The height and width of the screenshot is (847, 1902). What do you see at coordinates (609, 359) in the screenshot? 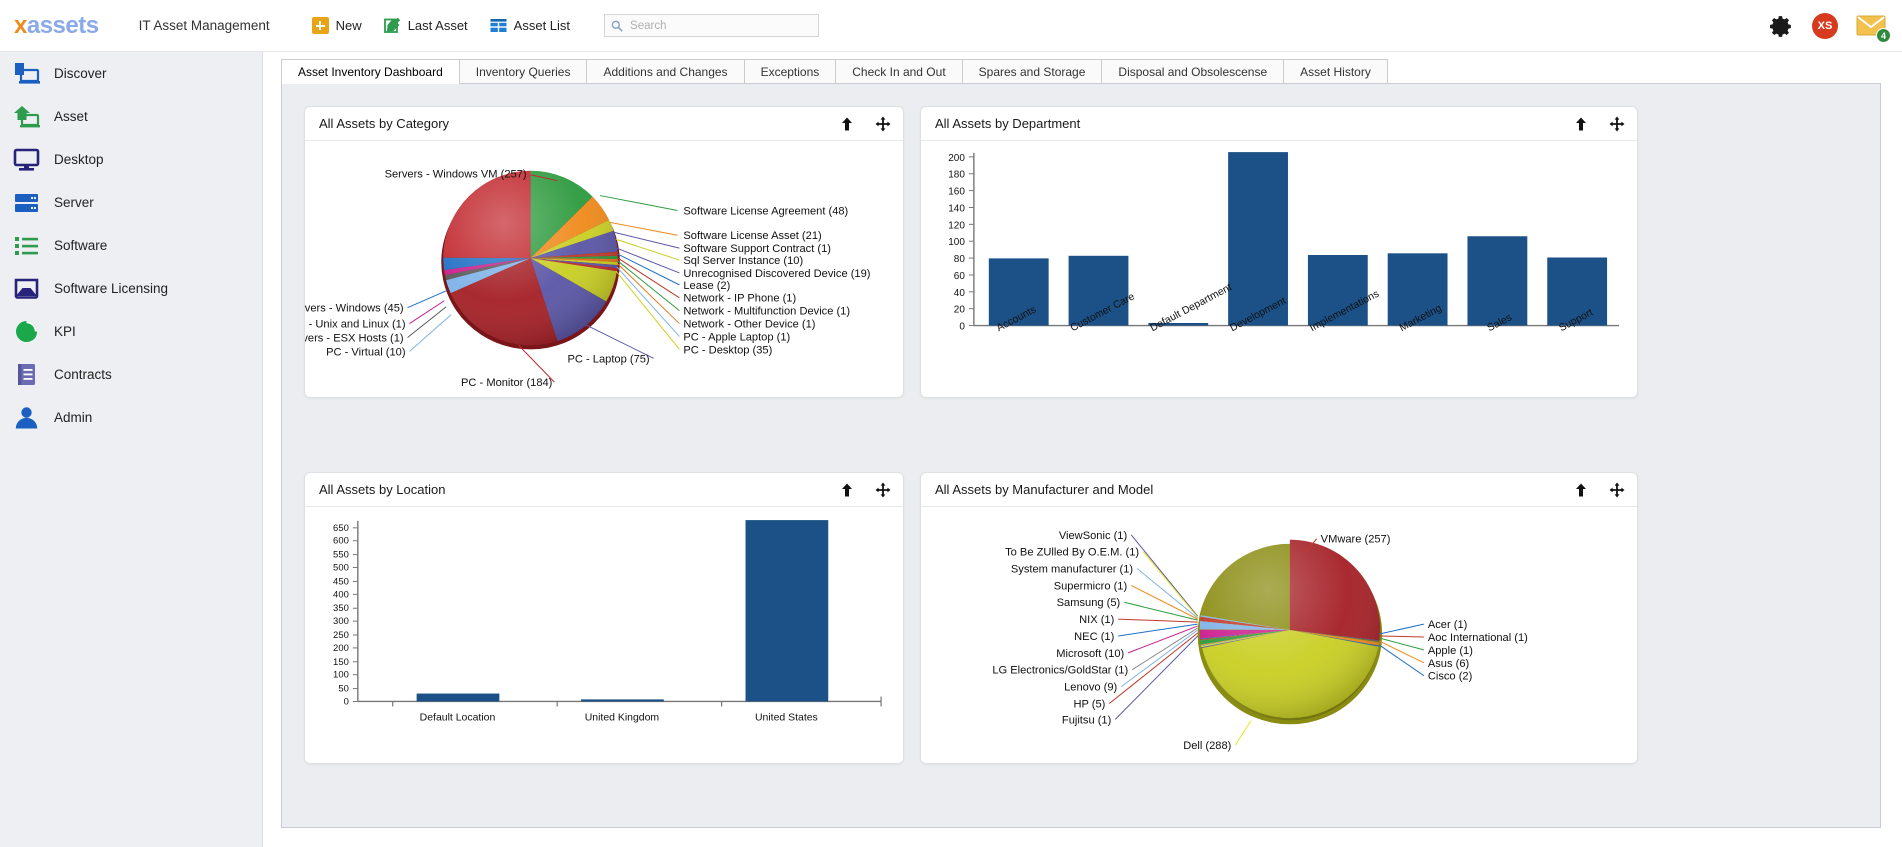
I see `pie-label: PC - Laptop (75)` at bounding box center [609, 359].